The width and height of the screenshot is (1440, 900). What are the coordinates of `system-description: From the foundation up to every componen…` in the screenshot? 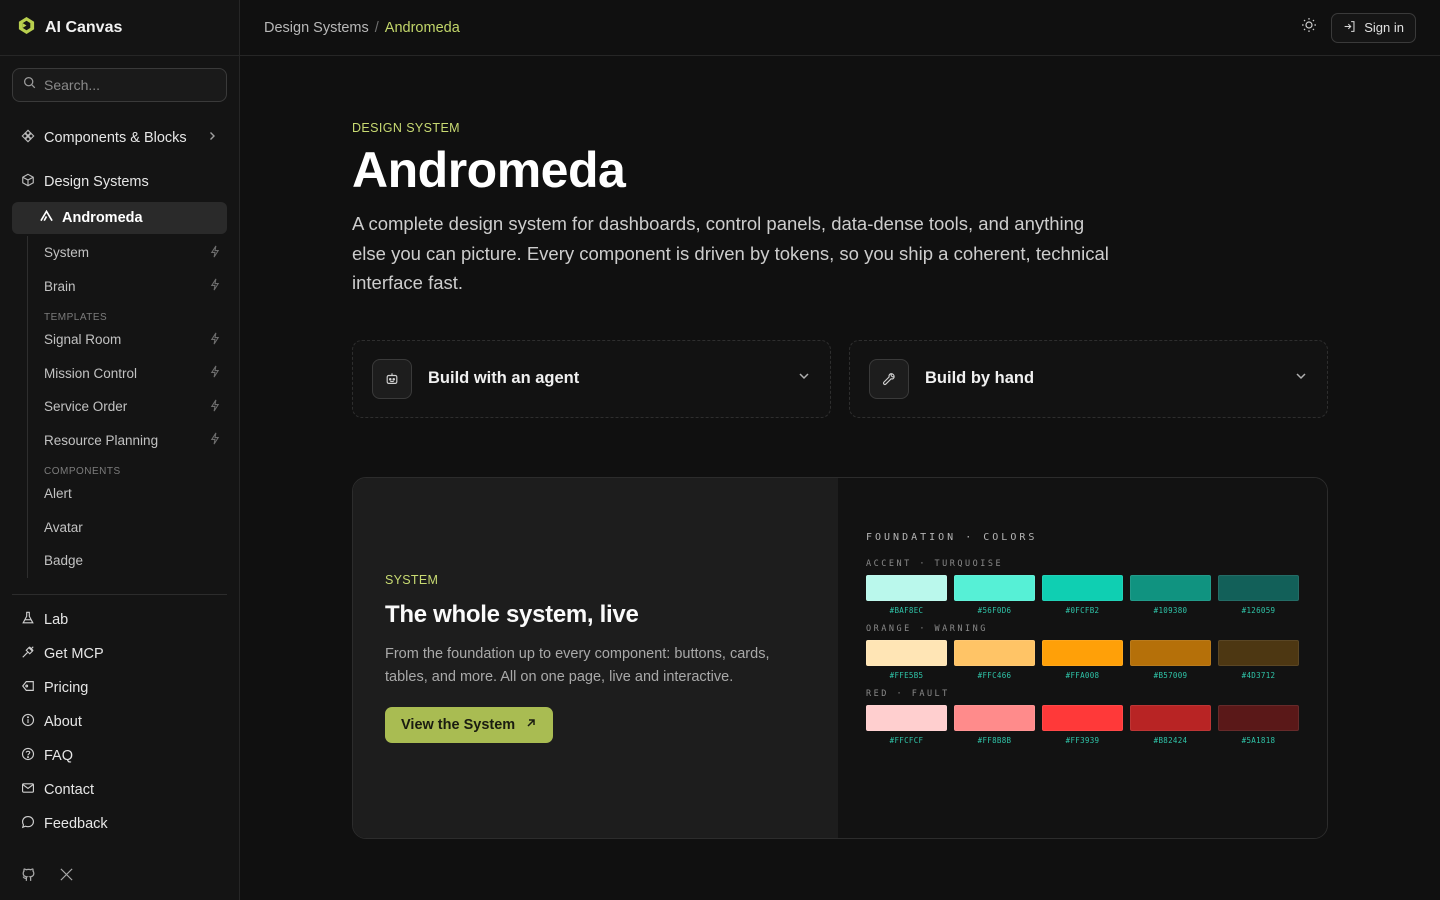 It's located at (577, 665).